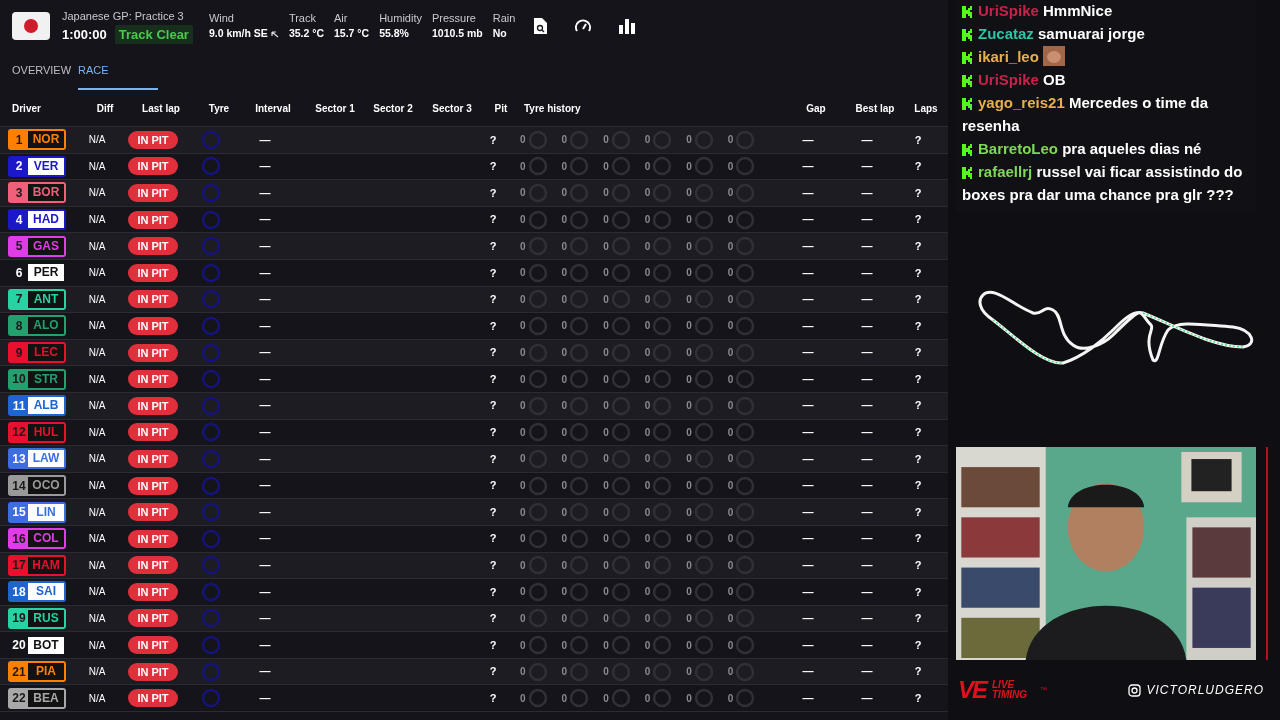  I want to click on chat-message: ikari_leo, so click(1106, 56).